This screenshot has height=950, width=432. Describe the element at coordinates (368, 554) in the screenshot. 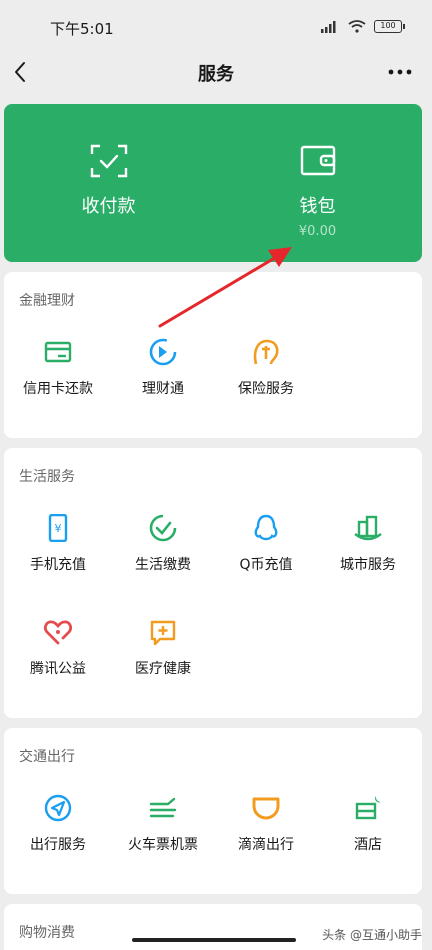

I see `city-services-tile: 城市服务` at that location.